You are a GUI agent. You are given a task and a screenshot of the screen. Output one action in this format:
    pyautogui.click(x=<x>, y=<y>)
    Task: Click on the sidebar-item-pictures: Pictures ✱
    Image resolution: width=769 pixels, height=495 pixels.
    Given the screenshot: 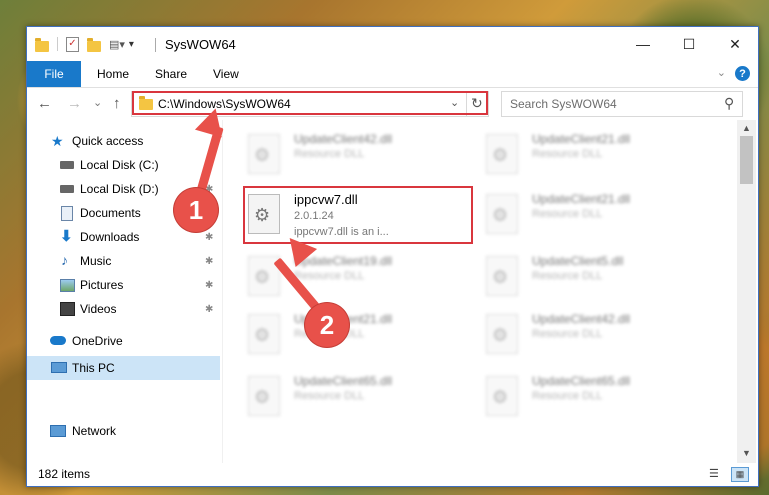 What is the action you would take?
    pyautogui.click(x=123, y=285)
    